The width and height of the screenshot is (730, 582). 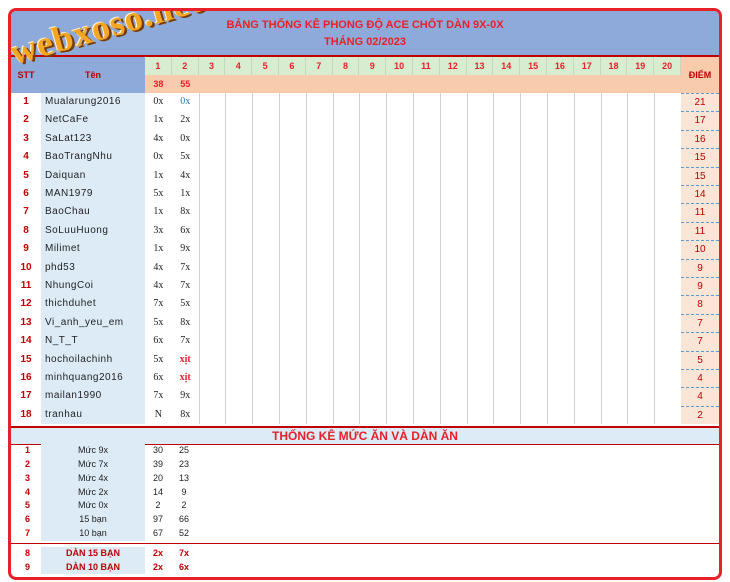 What do you see at coordinates (93, 378) in the screenshot?
I see `player-name: minhquang2016` at bounding box center [93, 378].